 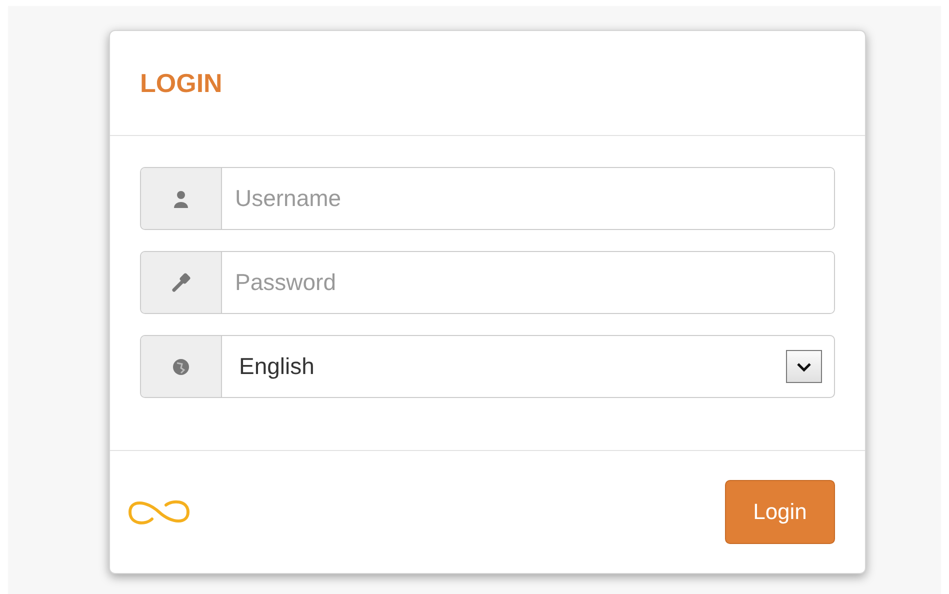 What do you see at coordinates (181, 199) in the screenshot?
I see `user-icon` at bounding box center [181, 199].